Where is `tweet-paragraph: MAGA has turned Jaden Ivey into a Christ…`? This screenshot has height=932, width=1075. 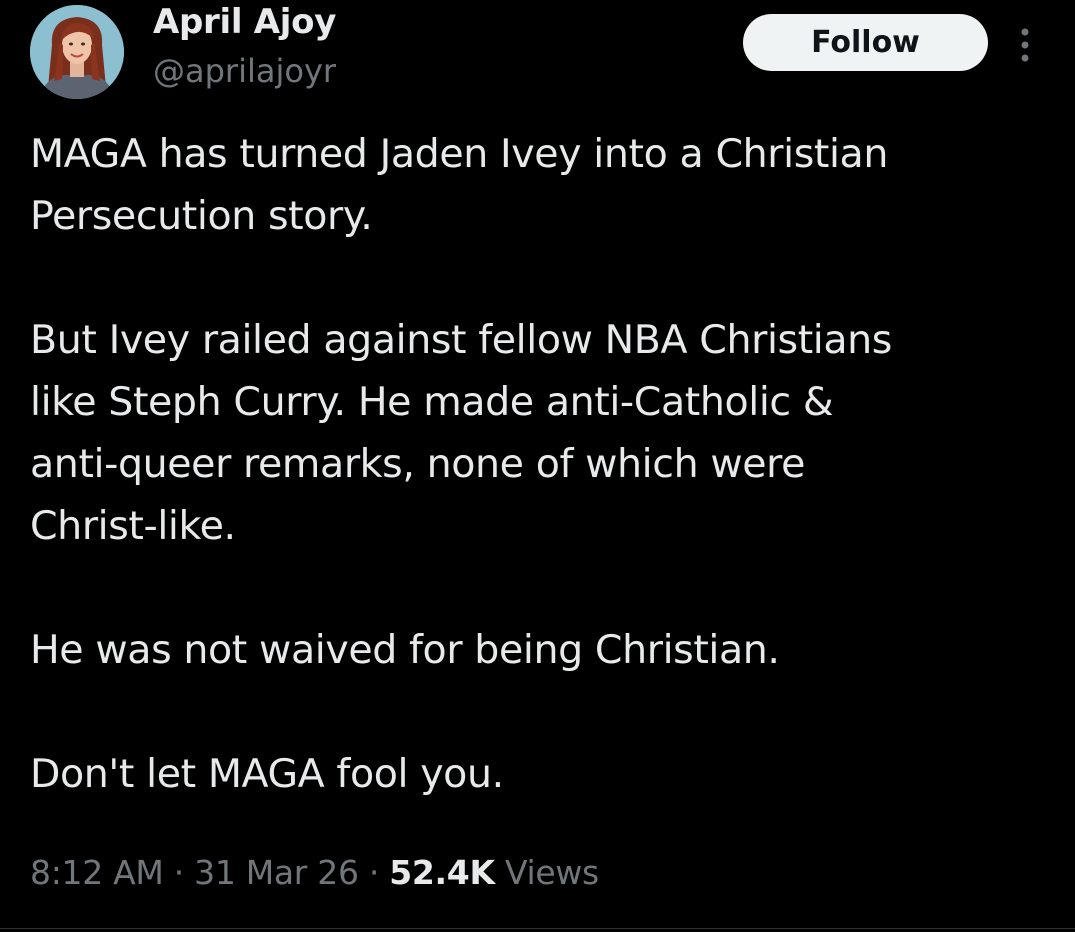 tweet-paragraph: MAGA has turned Jaden Ivey into a Christ… is located at coordinates (459, 185).